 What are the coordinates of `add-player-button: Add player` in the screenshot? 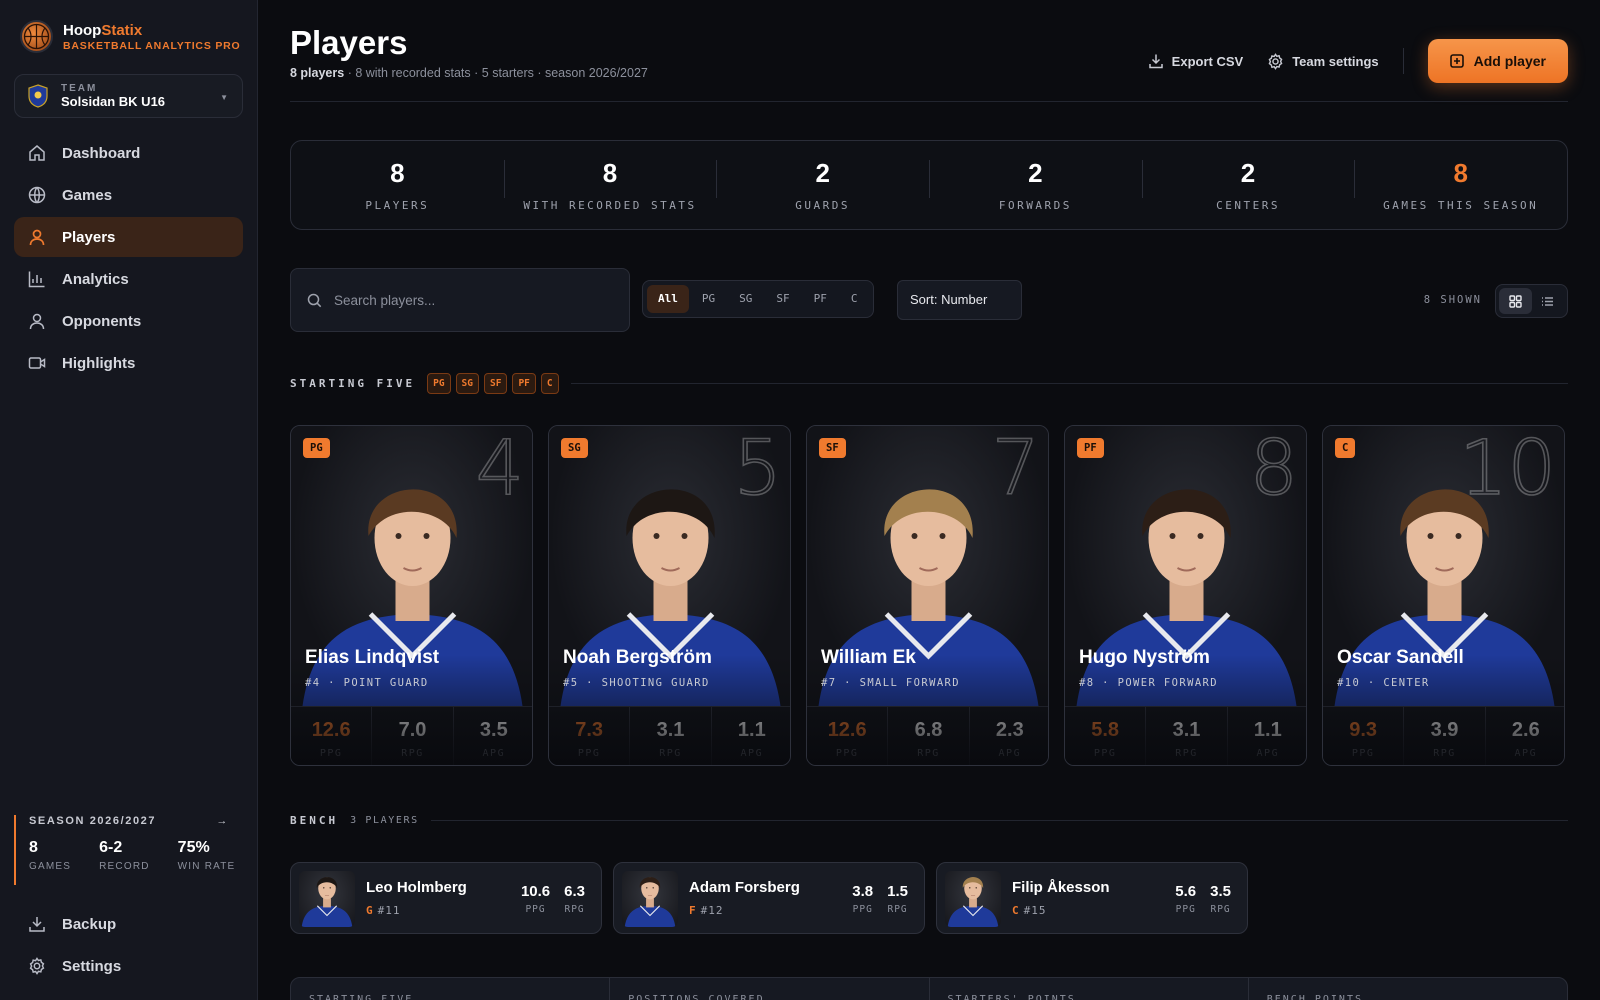 It's located at (1497, 61).